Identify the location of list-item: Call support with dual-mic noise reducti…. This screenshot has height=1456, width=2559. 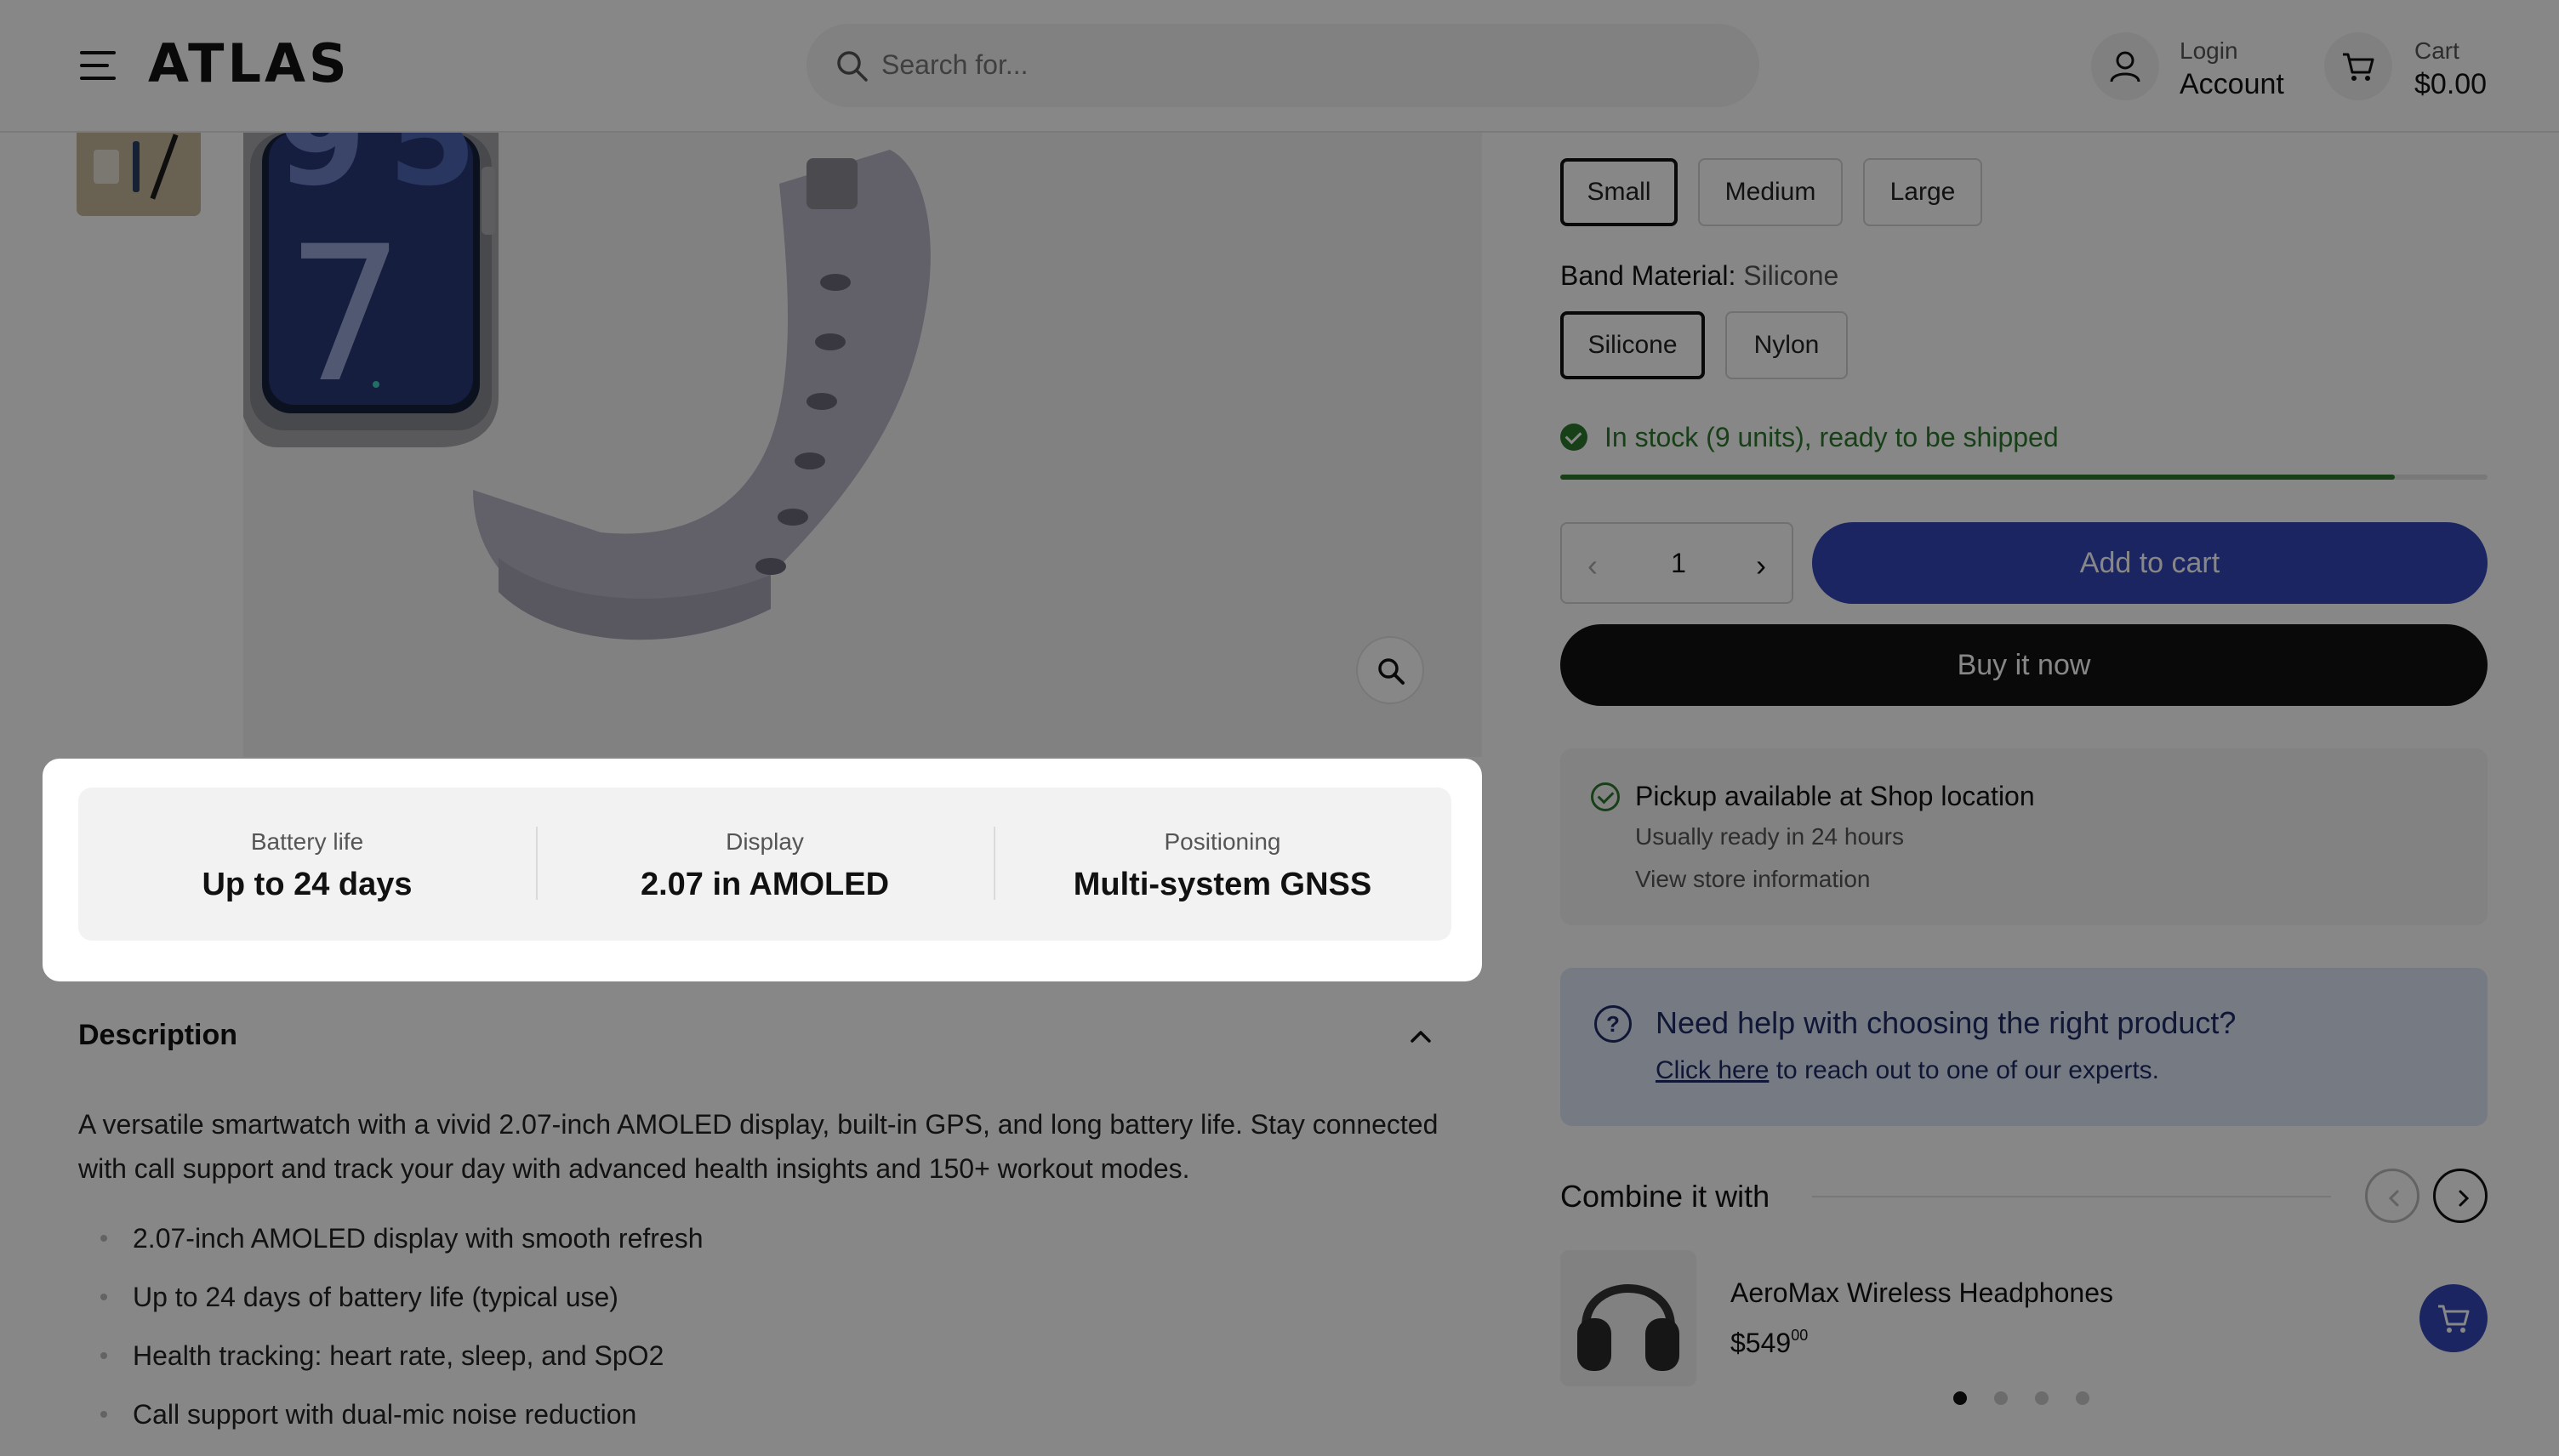
(758, 1414).